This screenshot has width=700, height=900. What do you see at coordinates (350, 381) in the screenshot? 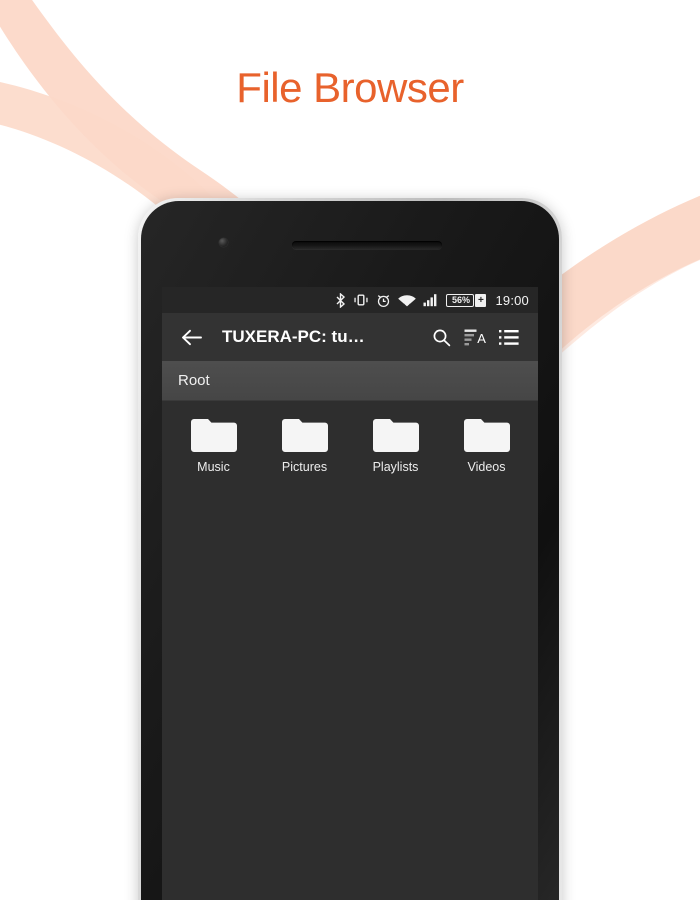
I see `breadcrumb: Root` at bounding box center [350, 381].